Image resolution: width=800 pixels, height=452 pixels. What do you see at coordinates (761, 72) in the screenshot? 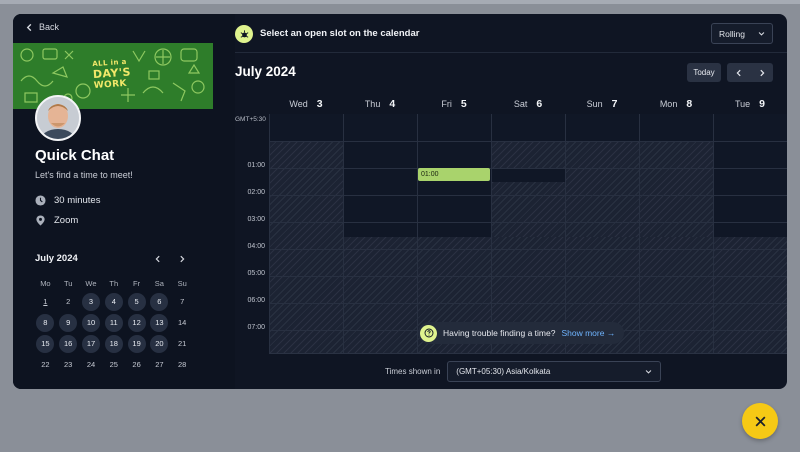
I see `next-week-button` at bounding box center [761, 72].